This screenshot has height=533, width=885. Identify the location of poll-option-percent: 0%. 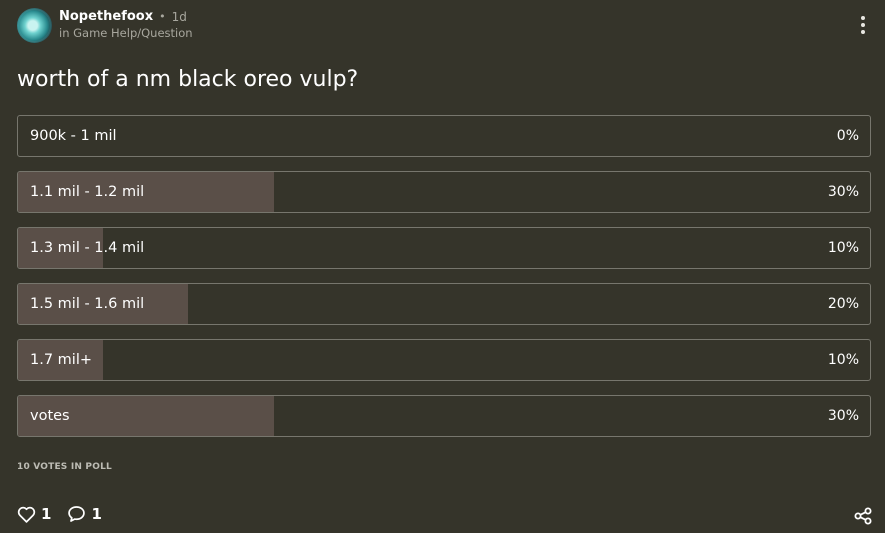
(847, 136).